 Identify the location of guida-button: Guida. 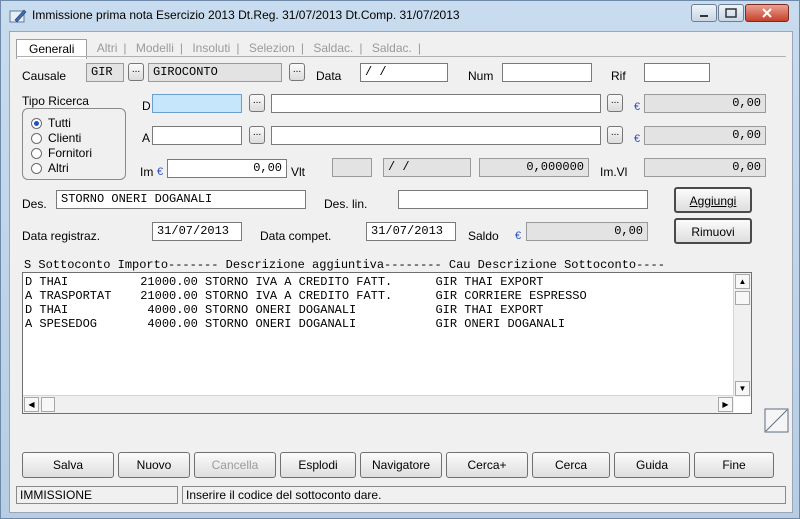
(652, 465).